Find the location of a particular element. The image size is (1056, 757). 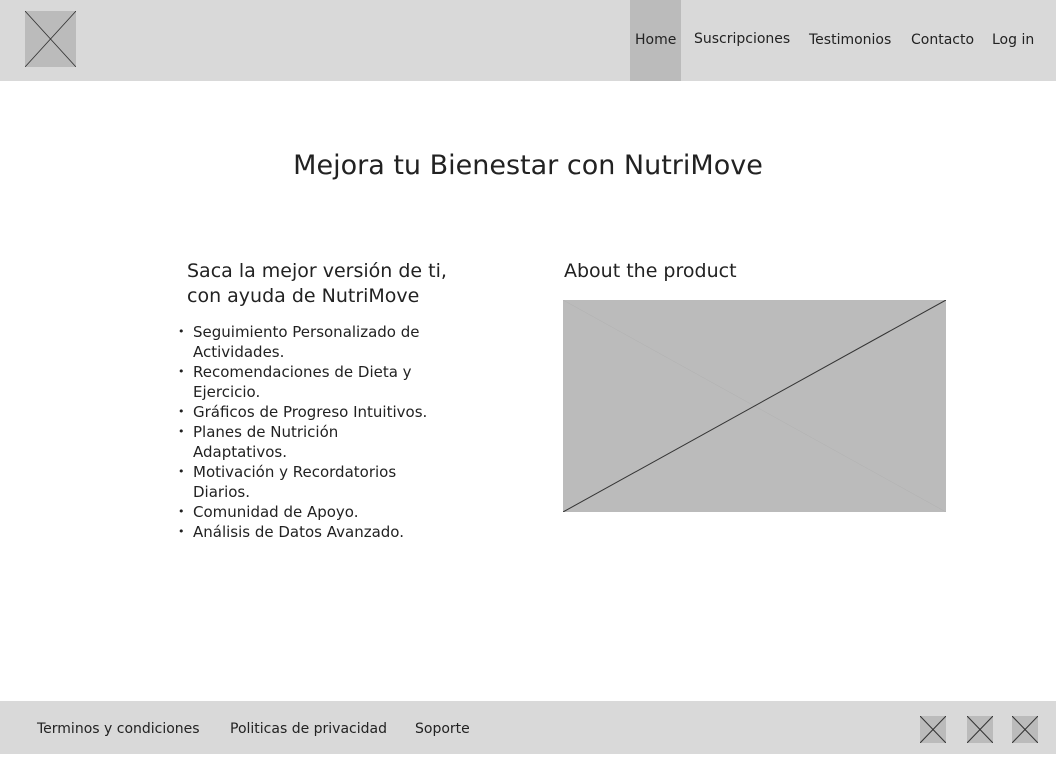

feature-item: Planes de Nutrición Adaptativos. is located at coordinates (278, 442).